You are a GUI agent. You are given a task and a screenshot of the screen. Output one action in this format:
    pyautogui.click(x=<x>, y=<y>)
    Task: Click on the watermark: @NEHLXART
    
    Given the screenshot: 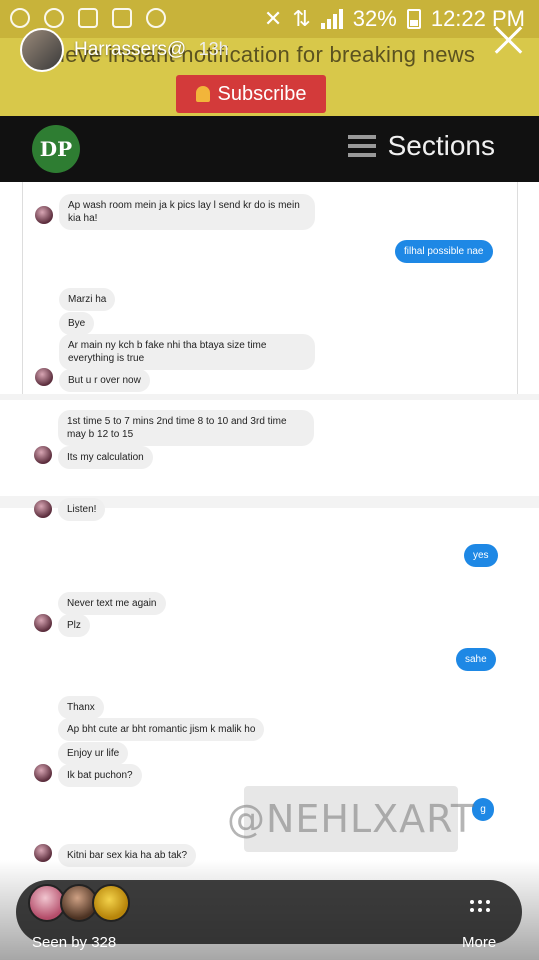 What is the action you would take?
    pyautogui.click(x=350, y=819)
    